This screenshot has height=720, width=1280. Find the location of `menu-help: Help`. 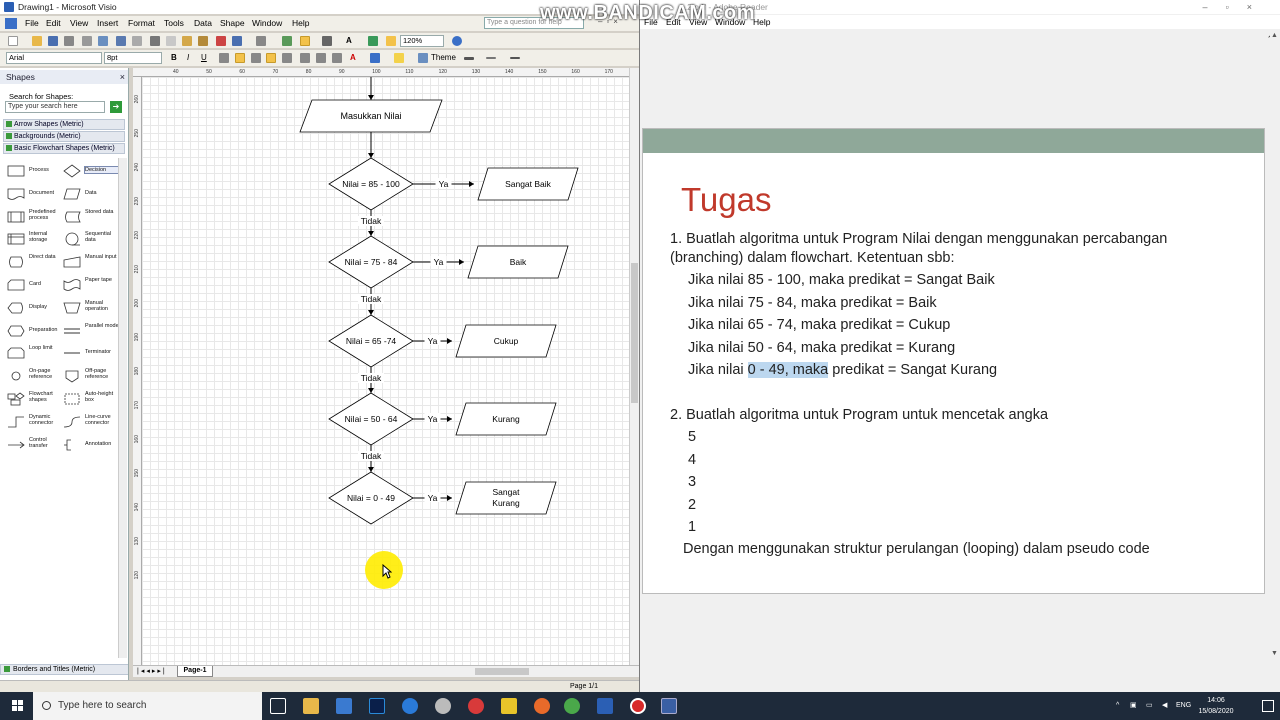

menu-help: Help is located at coordinates (300, 23).